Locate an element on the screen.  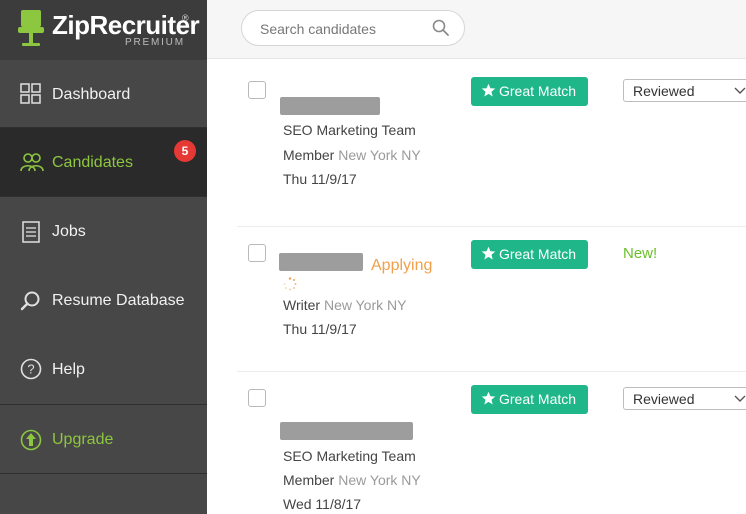
candidate-role-location: Writer New York NY is located at coordinates (344, 305).